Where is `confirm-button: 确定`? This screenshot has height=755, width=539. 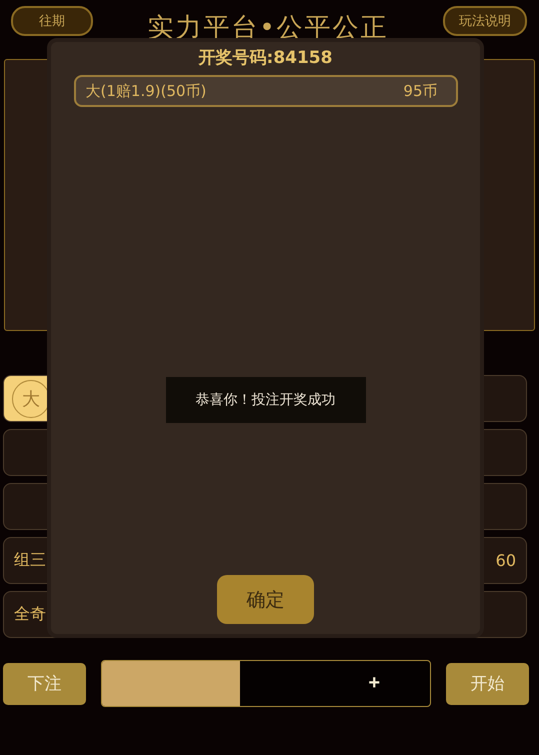 confirm-button: 确定 is located at coordinates (265, 599).